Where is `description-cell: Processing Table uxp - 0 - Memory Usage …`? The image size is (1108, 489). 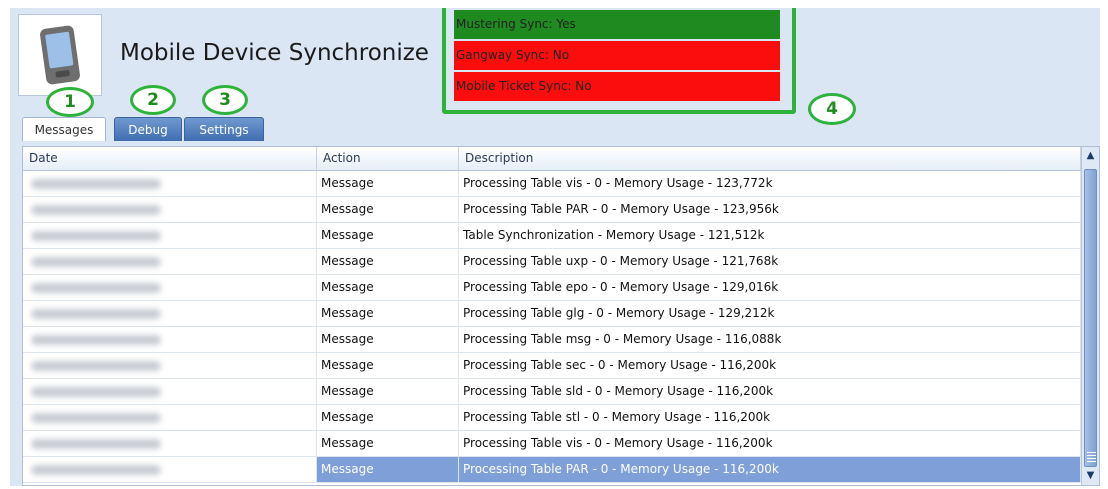
description-cell: Processing Table uxp - 0 - Memory Usage … is located at coordinates (770, 261).